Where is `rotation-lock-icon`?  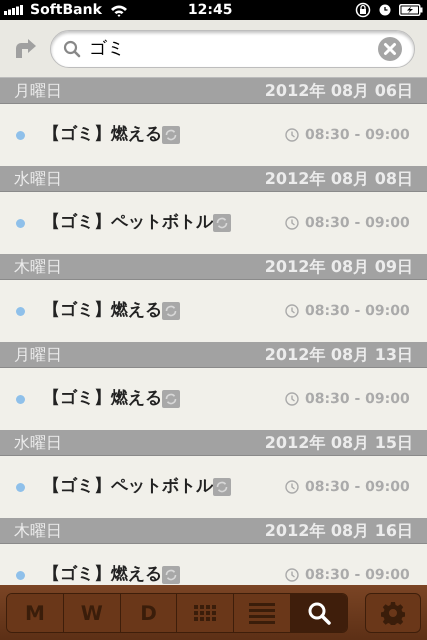
rotation-lock-icon is located at coordinates (363, 10).